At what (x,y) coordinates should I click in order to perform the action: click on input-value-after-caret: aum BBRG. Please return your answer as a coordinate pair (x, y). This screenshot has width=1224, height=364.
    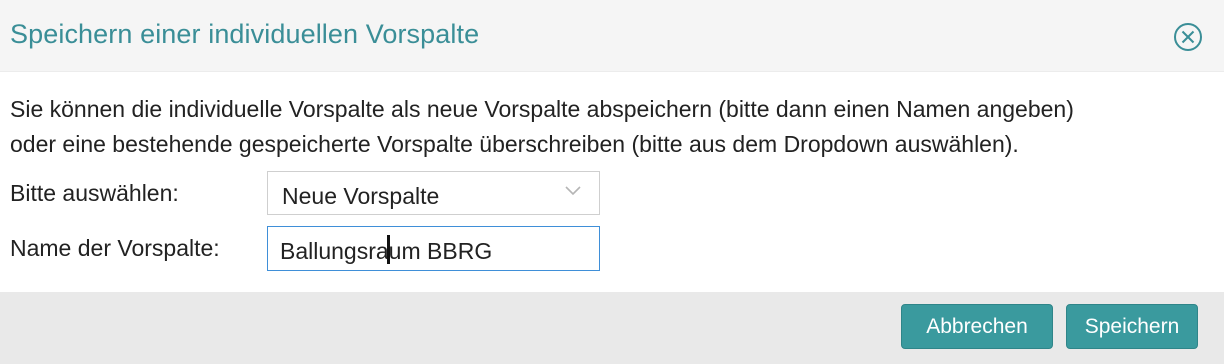
    Looking at the image, I should click on (434, 251).